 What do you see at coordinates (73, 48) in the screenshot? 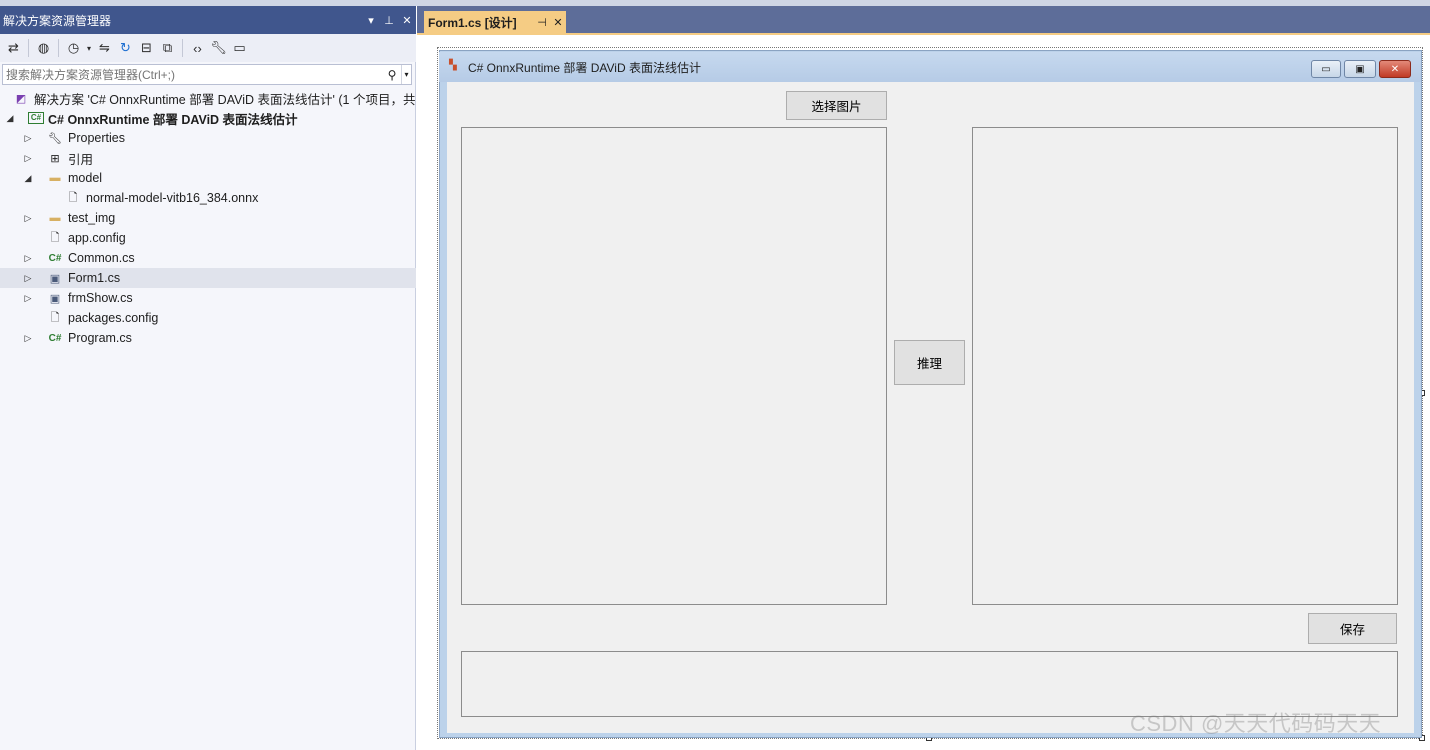
I see `history-icon: ◷` at bounding box center [73, 48].